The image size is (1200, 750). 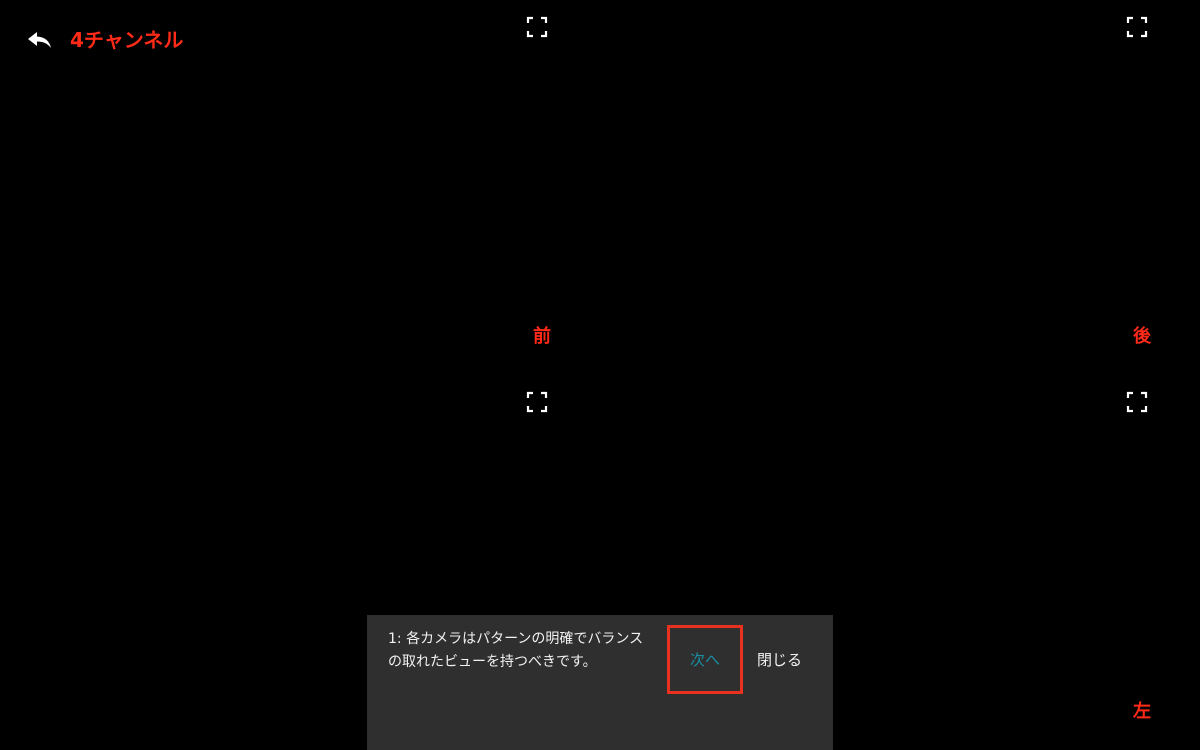 I want to click on back-button, so click(x=40, y=40).